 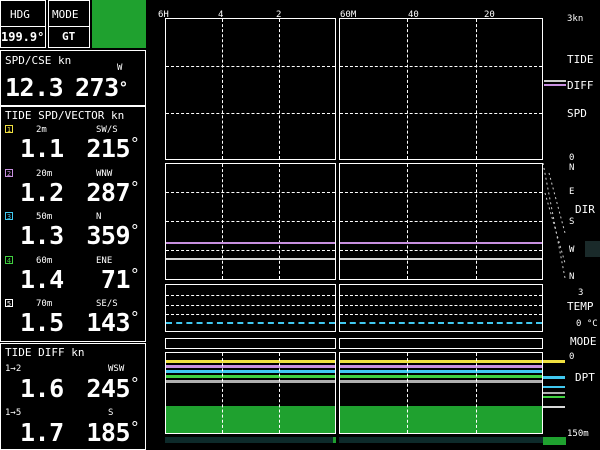 What do you see at coordinates (34, 87) in the screenshot?
I see `spd-value: 12.3` at bounding box center [34, 87].